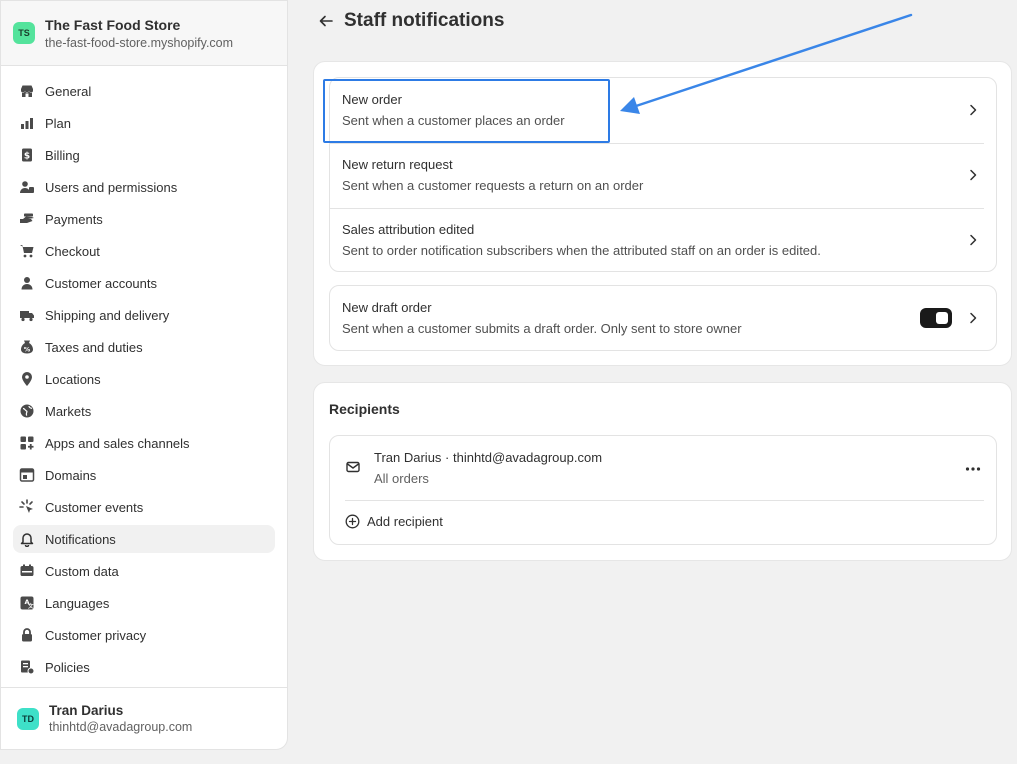 The height and width of the screenshot is (764, 1017). Describe the element at coordinates (144, 91) in the screenshot. I see `sidebar-item-general: General` at that location.